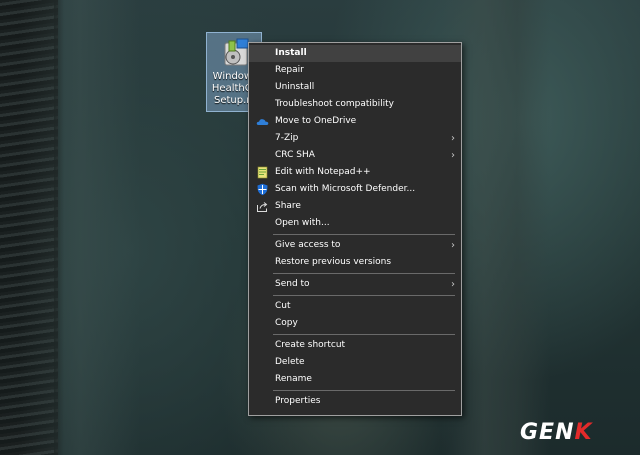 The width and height of the screenshot is (640, 455). I want to click on menu-item-label: Move to OneDrive, so click(316, 121).